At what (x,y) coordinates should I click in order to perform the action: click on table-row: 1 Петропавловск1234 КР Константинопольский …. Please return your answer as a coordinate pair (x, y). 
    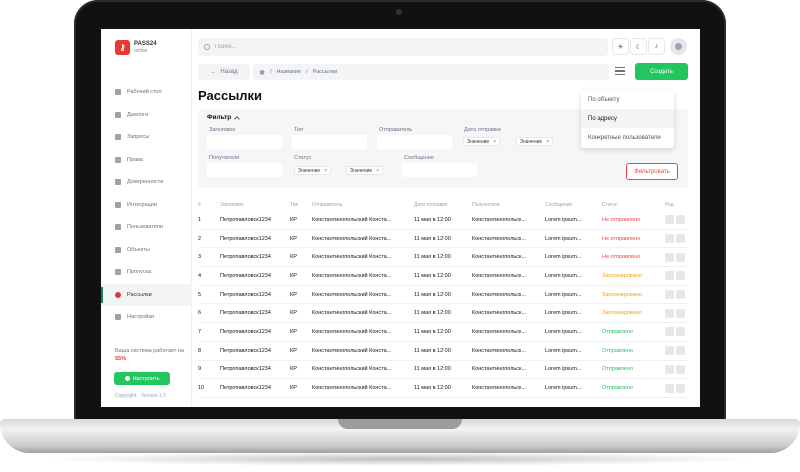
    Looking at the image, I should click on (443, 220).